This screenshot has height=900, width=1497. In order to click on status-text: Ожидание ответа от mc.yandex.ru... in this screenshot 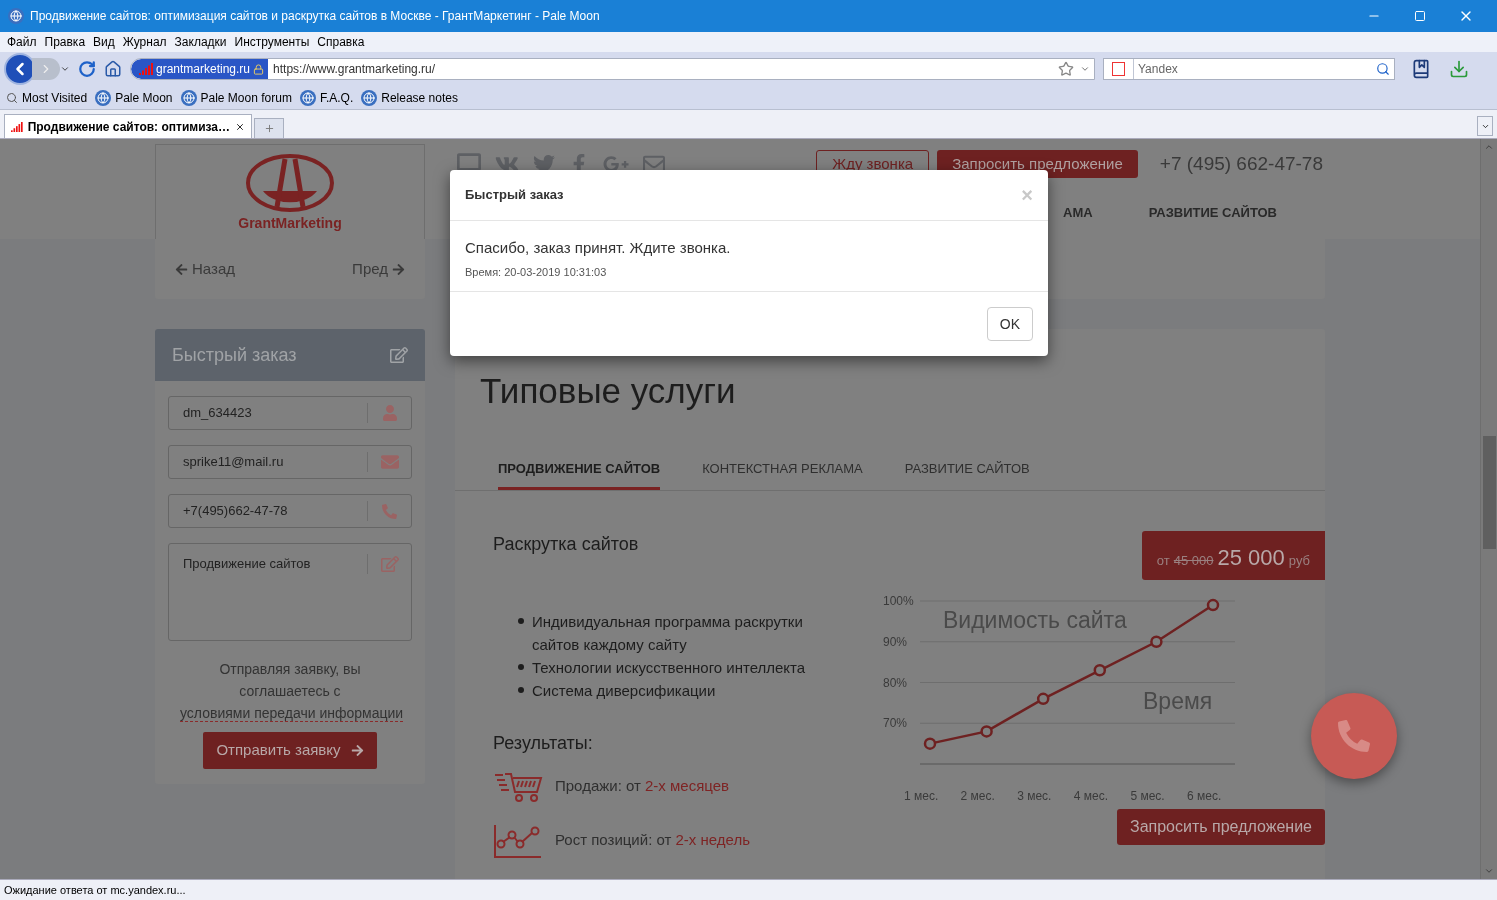, I will do `click(95, 890)`.